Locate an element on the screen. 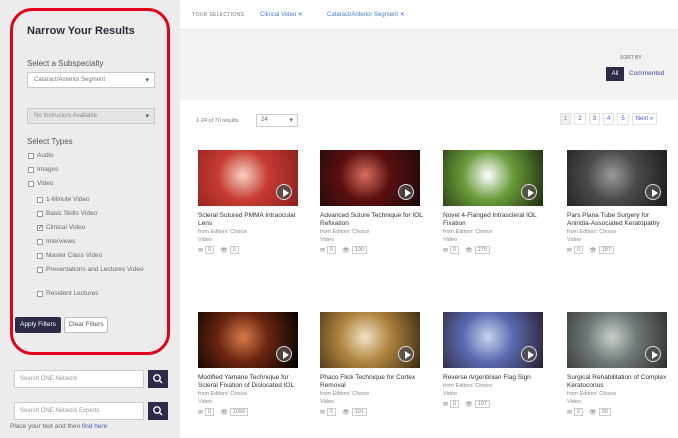  video-type-resident-lectures: Resident Lectures is located at coordinates (67, 293).